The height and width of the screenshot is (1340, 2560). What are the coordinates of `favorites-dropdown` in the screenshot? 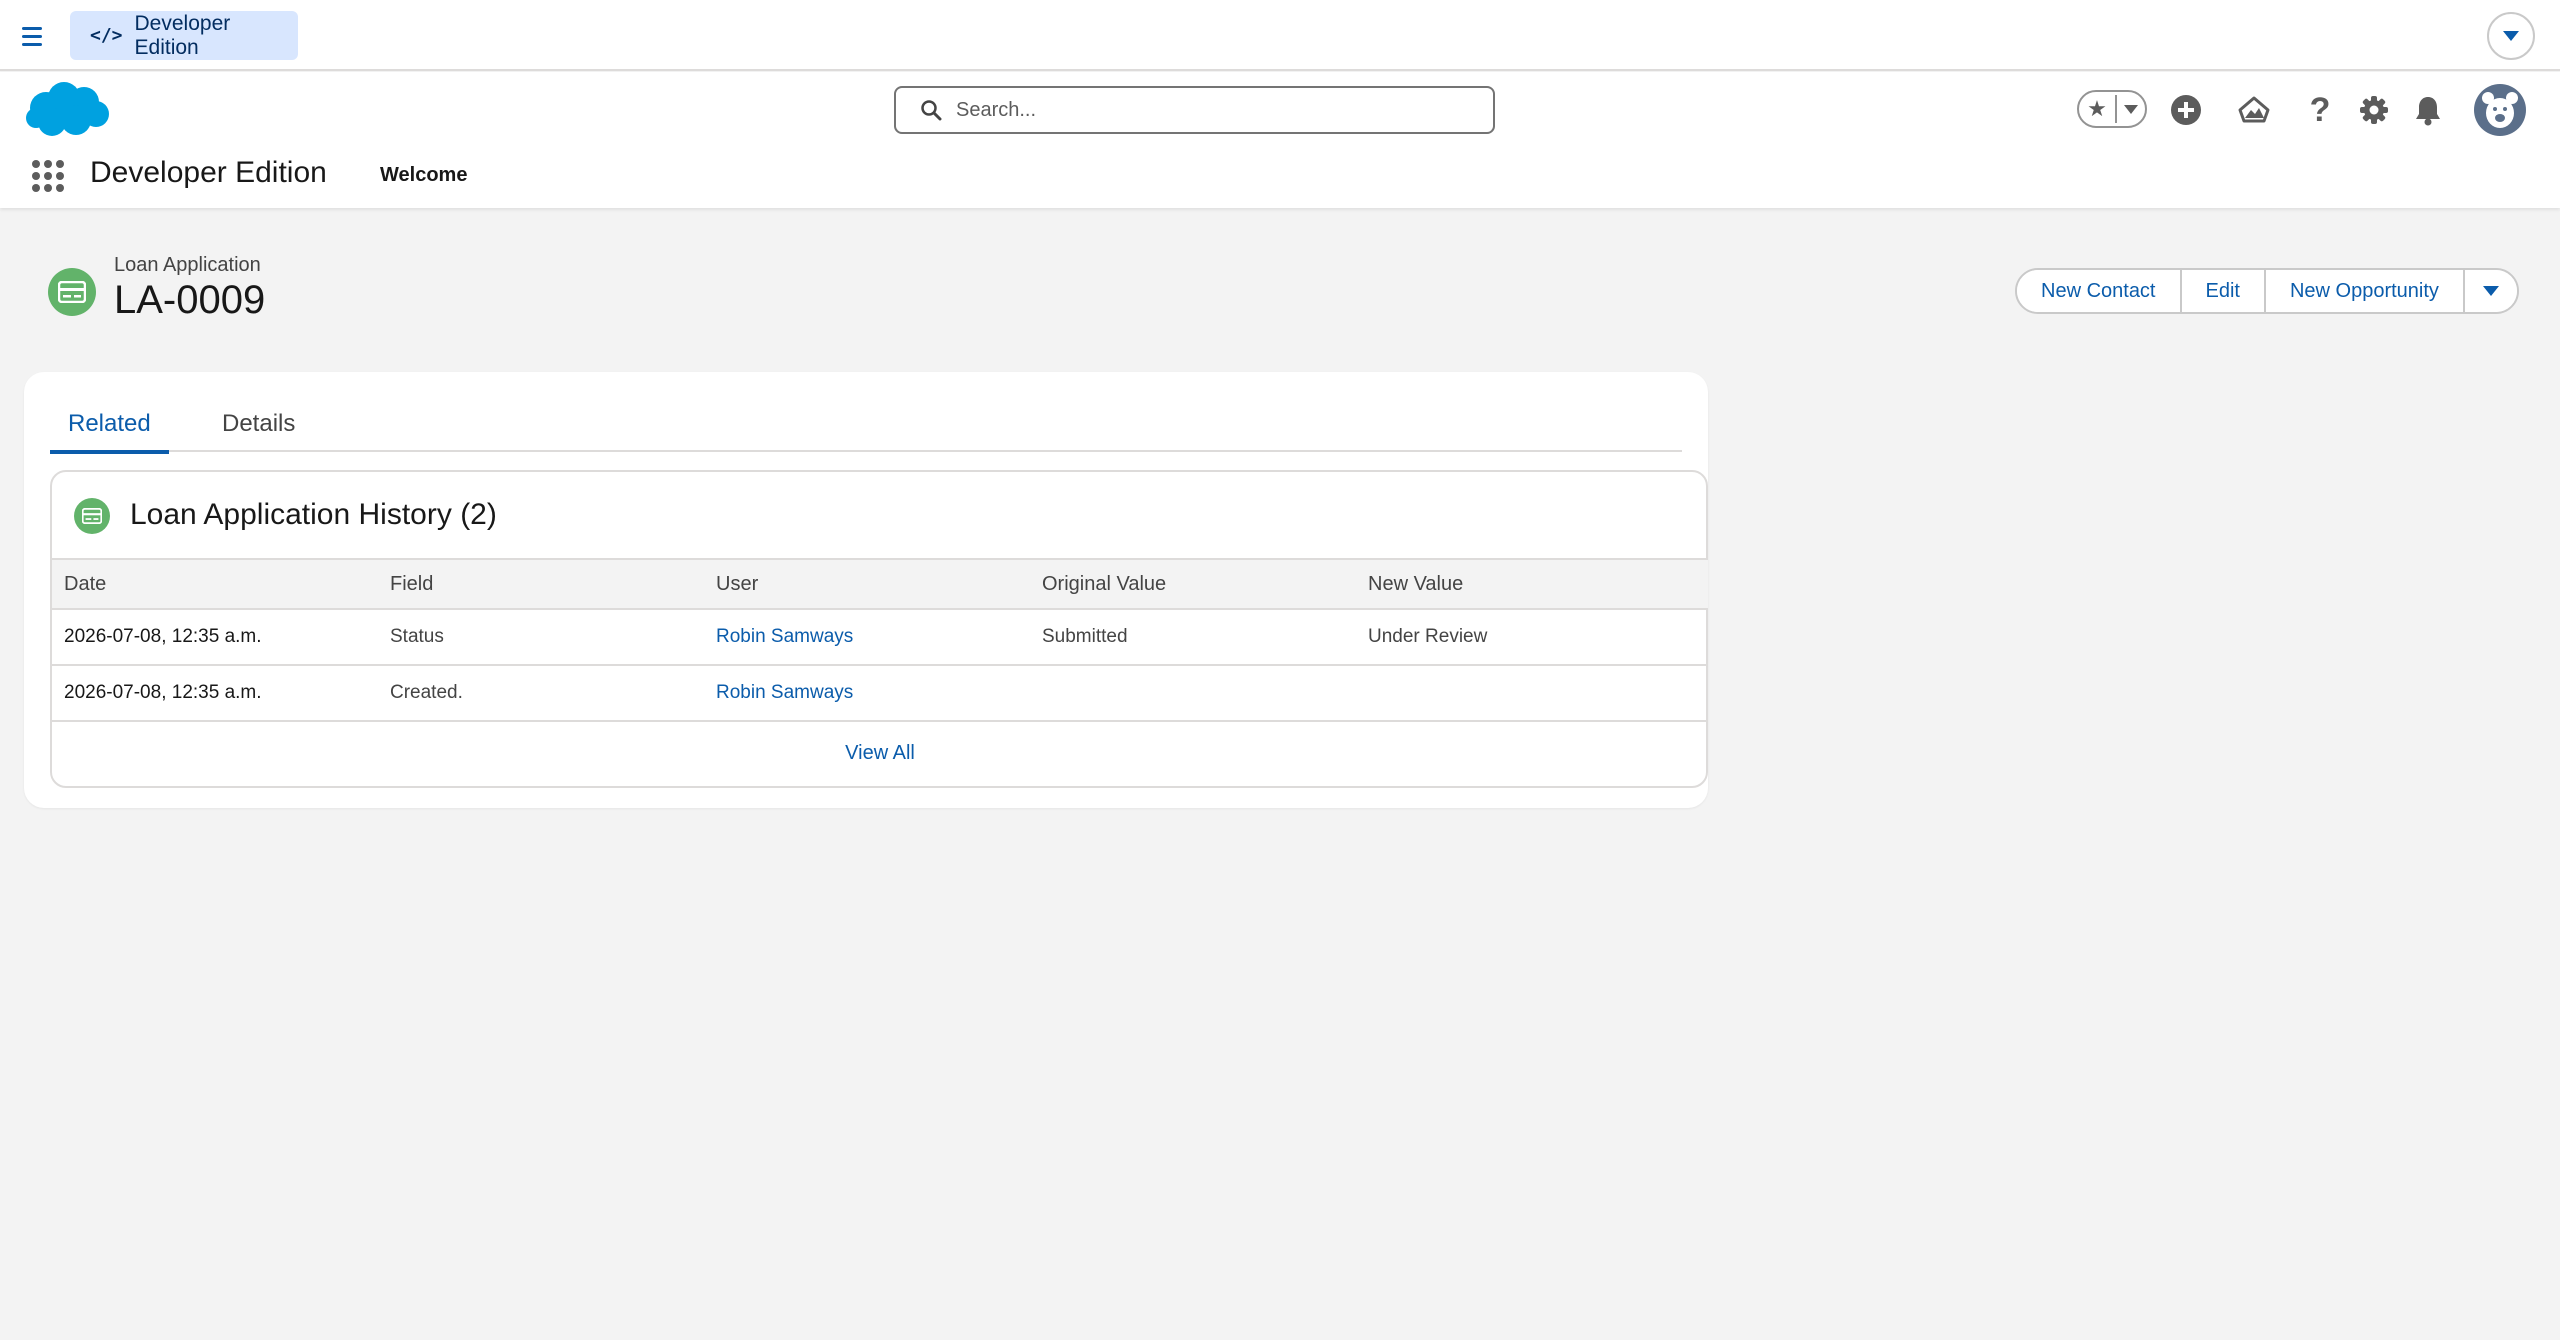 It's located at (2131, 109).